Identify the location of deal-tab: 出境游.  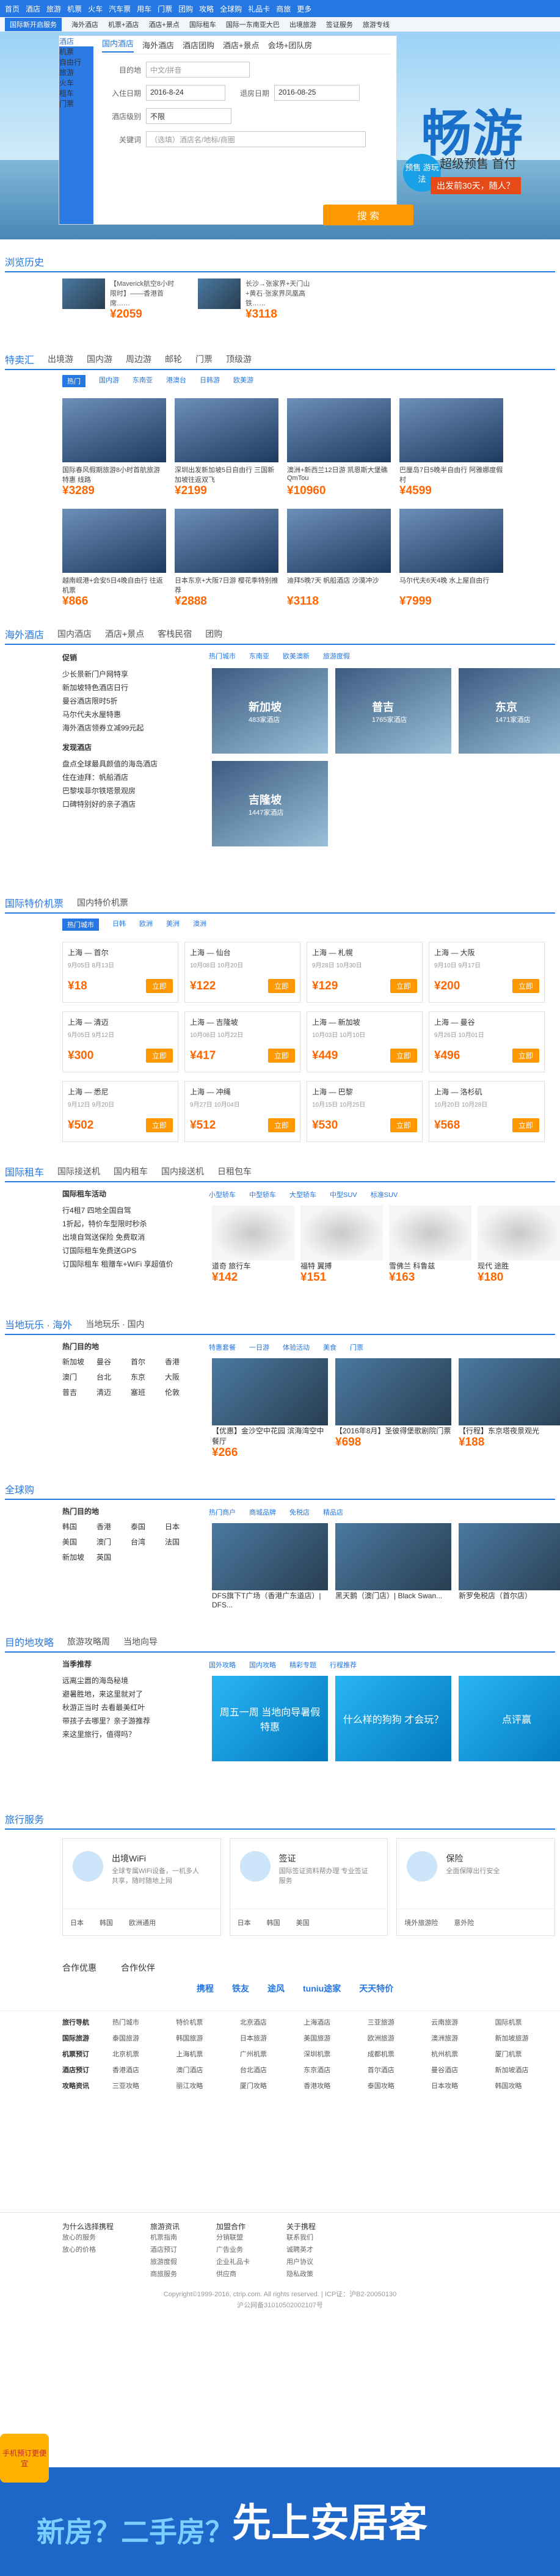
(60, 359).